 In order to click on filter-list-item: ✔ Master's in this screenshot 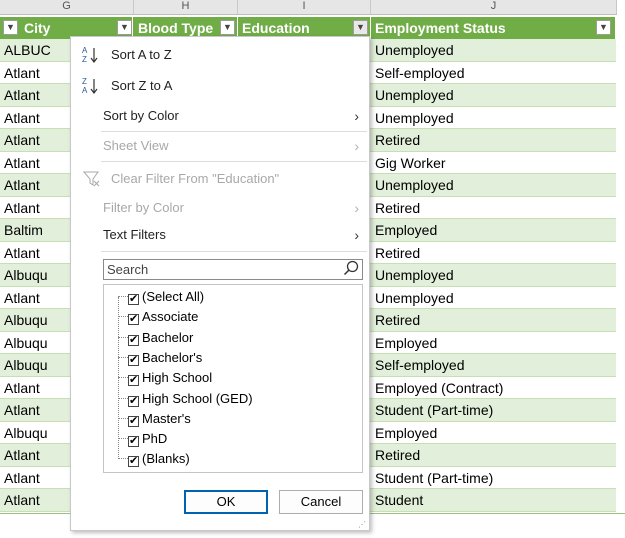, I will do `click(154, 419)`.